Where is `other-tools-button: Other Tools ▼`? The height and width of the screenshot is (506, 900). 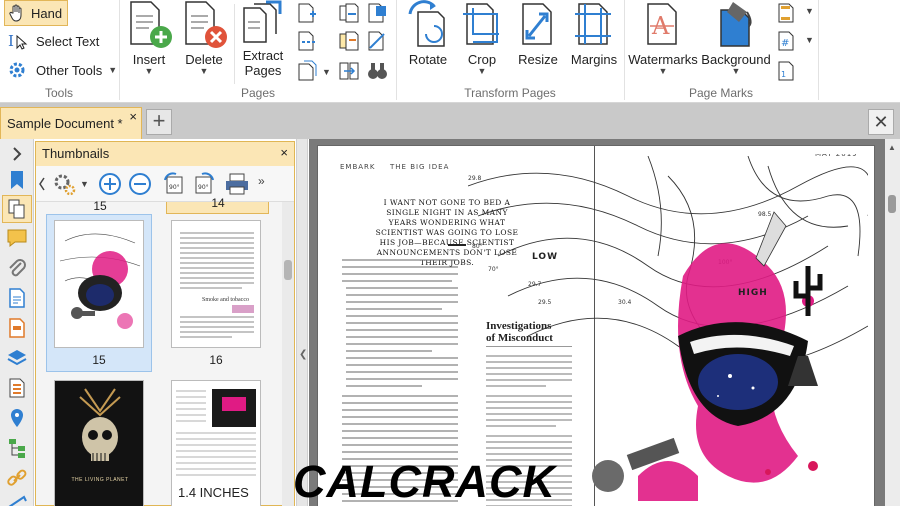
other-tools-button: Other Tools ▼ is located at coordinates (62, 70).